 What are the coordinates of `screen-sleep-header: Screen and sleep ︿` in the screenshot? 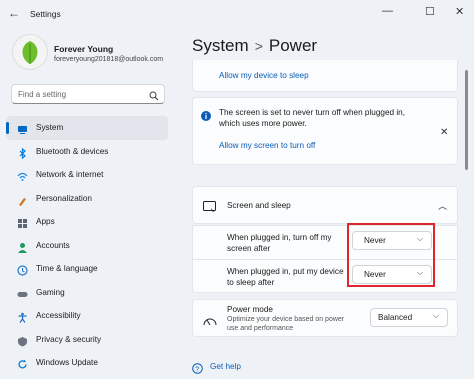 It's located at (325, 205).